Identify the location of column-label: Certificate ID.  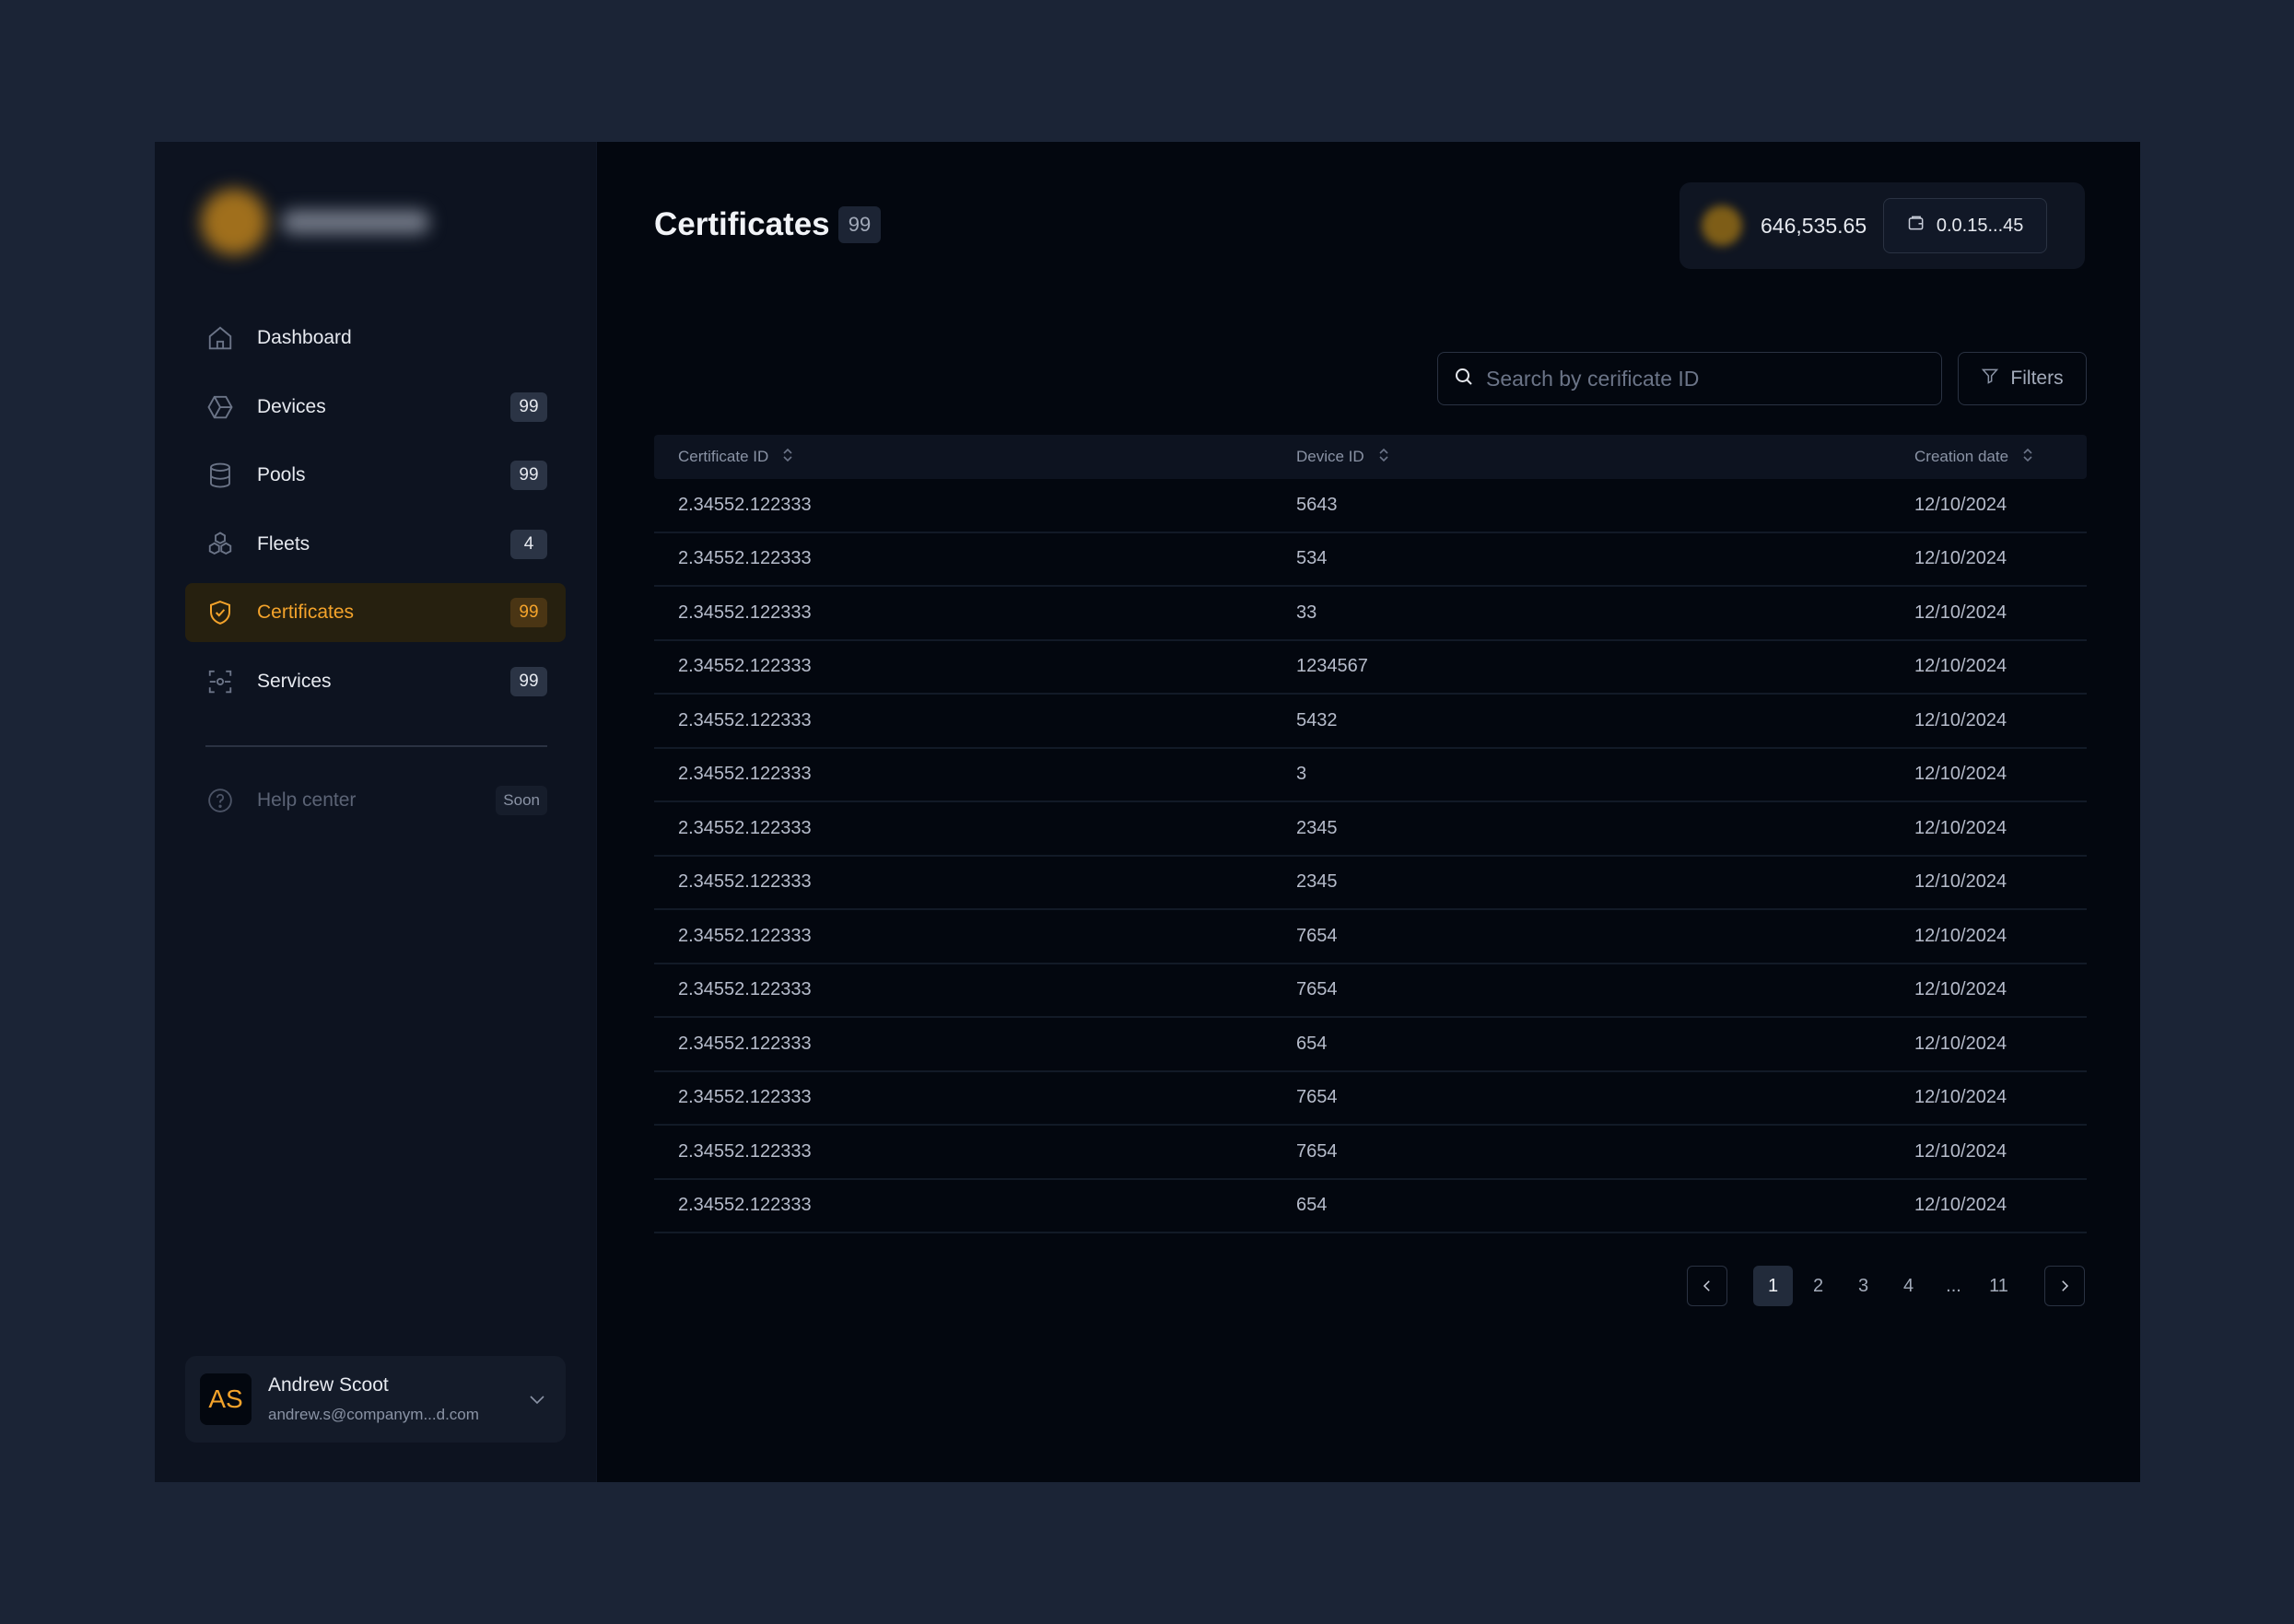
(723, 457).